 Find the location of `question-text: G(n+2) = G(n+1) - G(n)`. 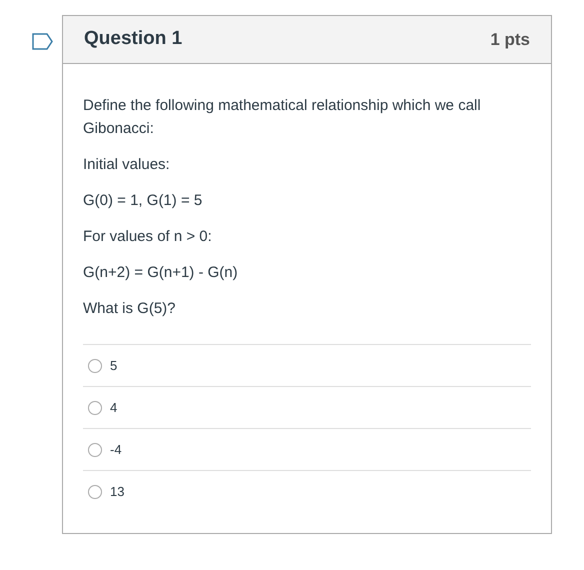

question-text: G(n+2) = G(n+1) - G(n) is located at coordinates (161, 273).